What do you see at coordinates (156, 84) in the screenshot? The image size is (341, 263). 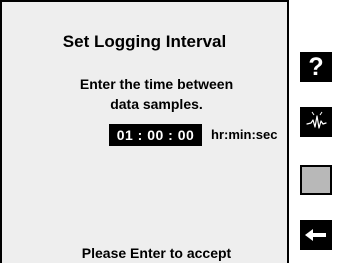 I see `prompt-line-1: Enter the time between` at bounding box center [156, 84].